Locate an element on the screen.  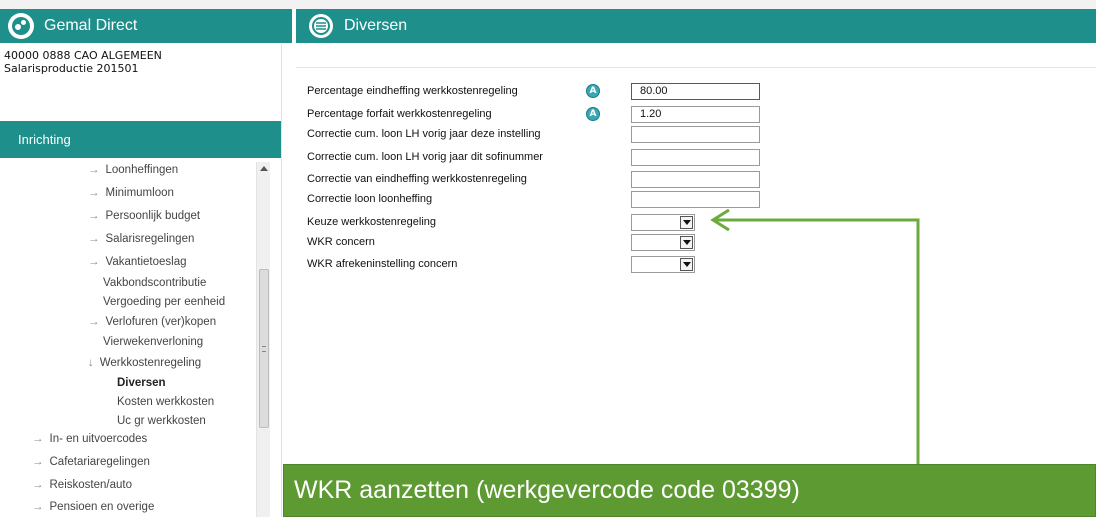
expanded-arrow-icon: ↓ is located at coordinates (91, 363).